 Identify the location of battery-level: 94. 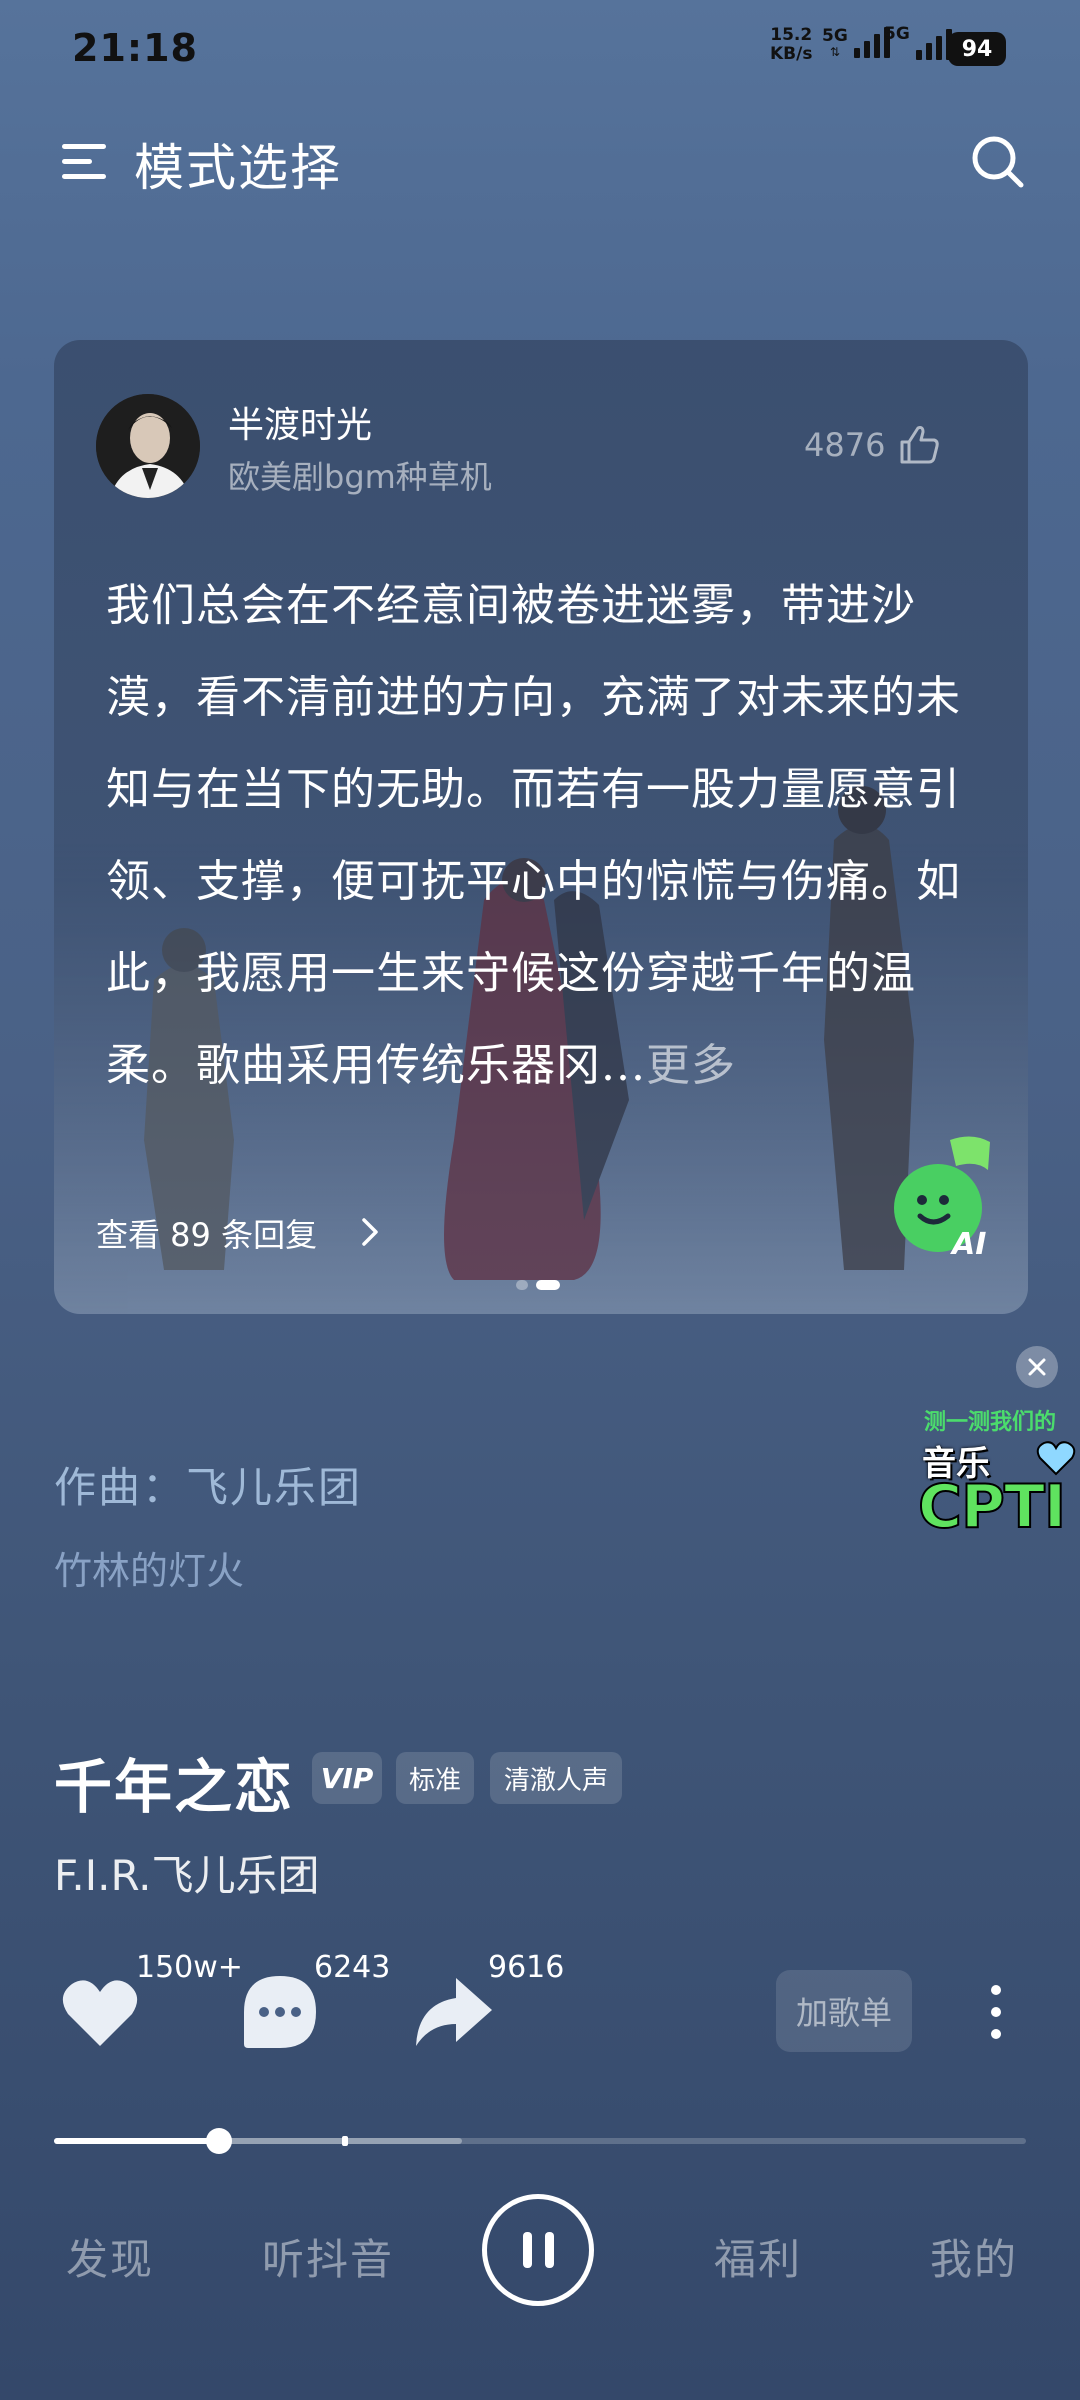
(977, 49).